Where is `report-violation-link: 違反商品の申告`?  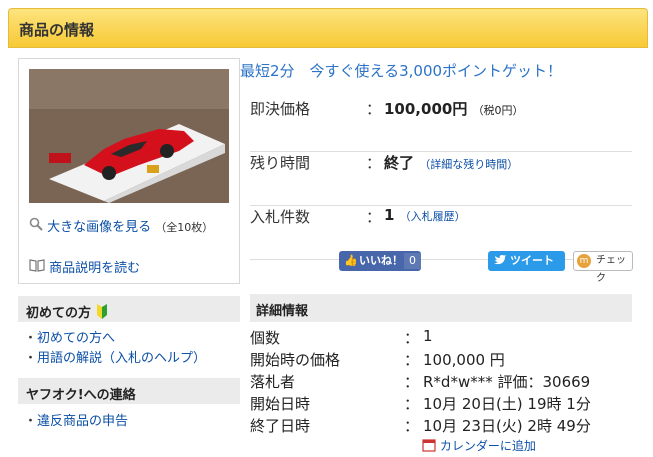 report-violation-link: 違反商品の申告 is located at coordinates (82, 421).